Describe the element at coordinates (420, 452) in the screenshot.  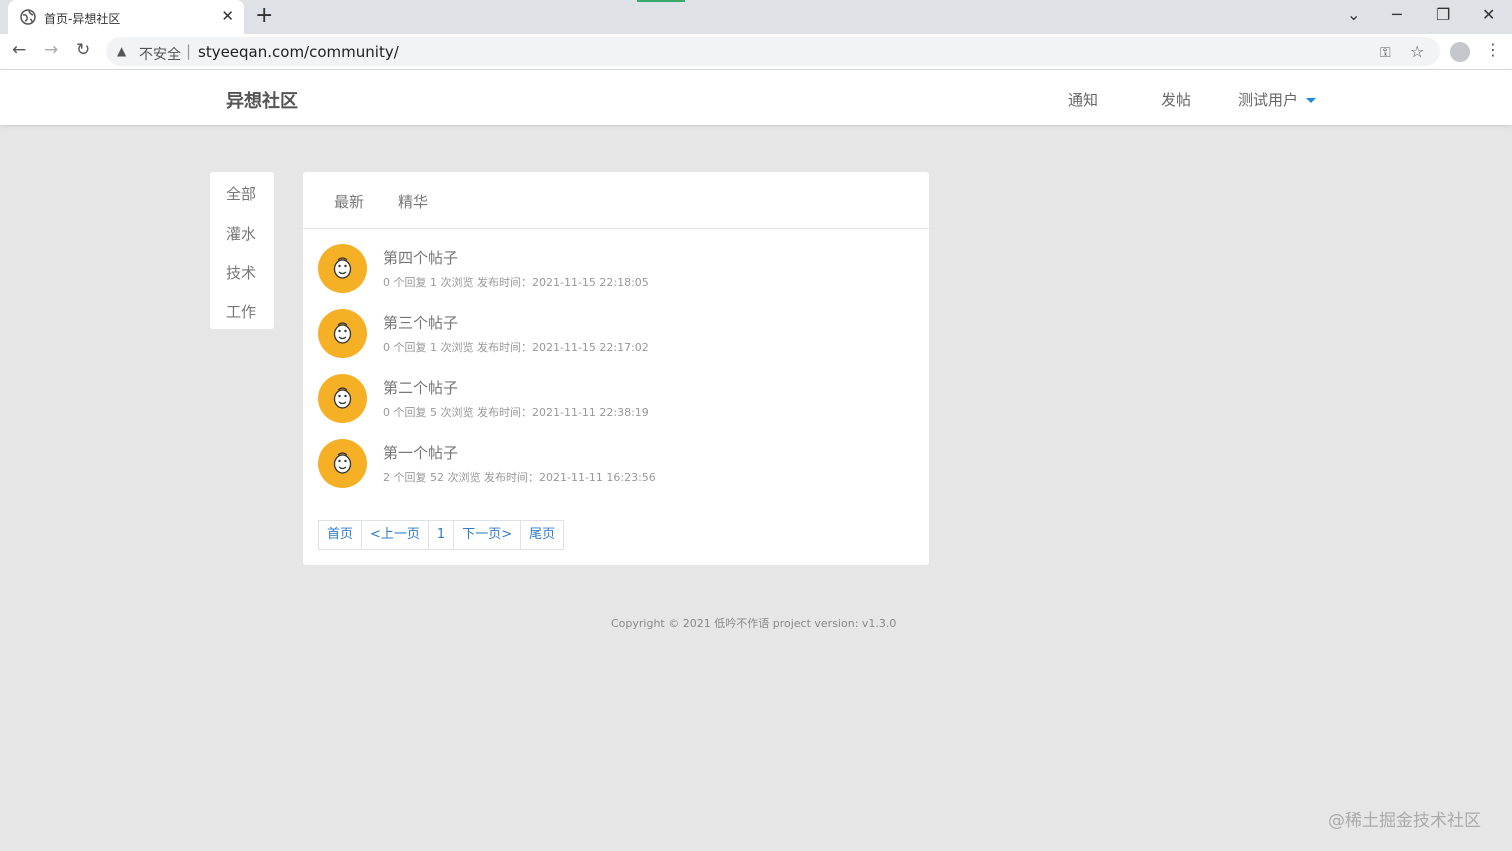
I see `post-title: 第一个帖子` at that location.